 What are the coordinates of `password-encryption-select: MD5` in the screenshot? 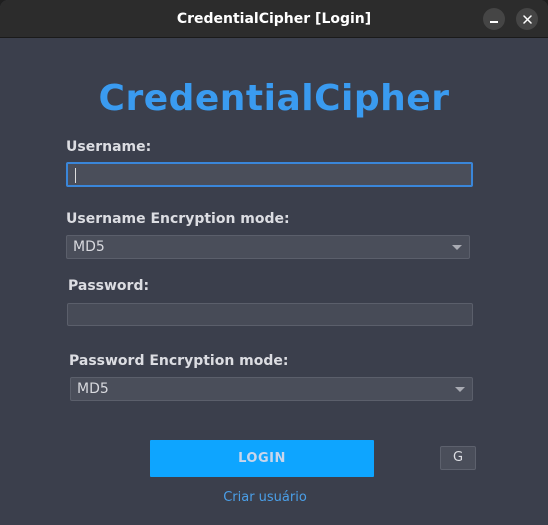 It's located at (271, 389).